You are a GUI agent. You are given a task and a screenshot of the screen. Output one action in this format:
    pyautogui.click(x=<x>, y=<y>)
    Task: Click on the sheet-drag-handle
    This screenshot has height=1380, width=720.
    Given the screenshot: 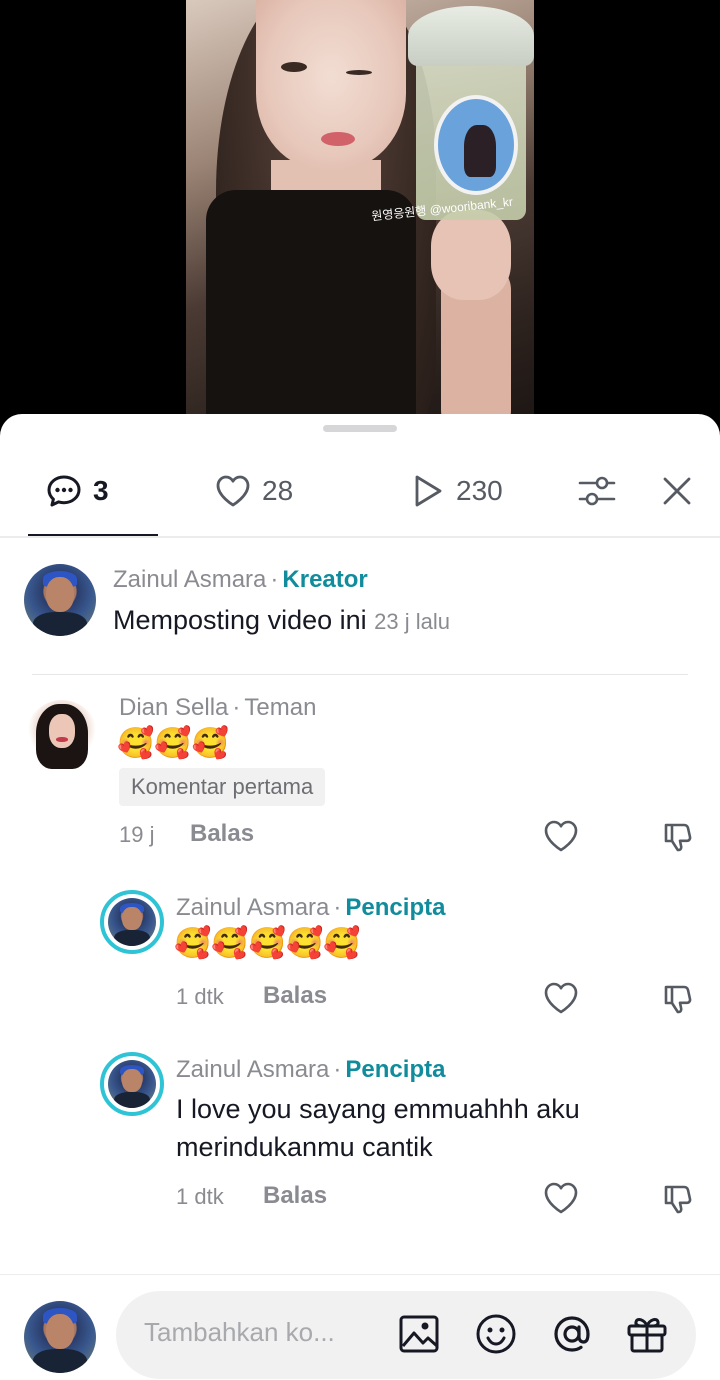 What is the action you would take?
    pyautogui.click(x=360, y=428)
    